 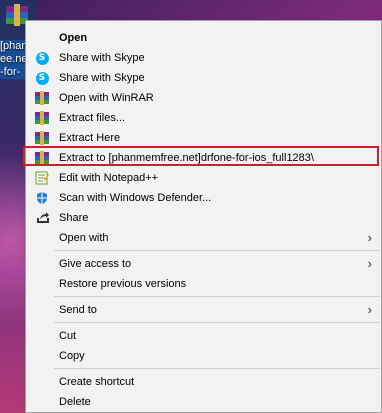 I want to click on menu-item-send-to: Send to ›, so click(x=203, y=310).